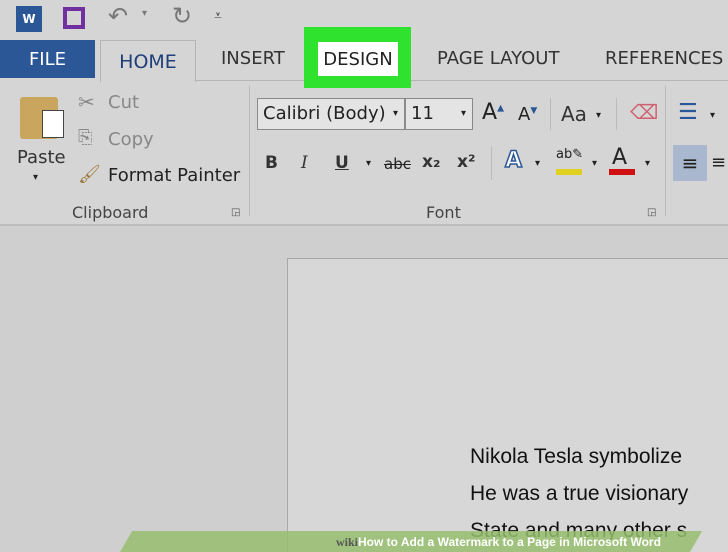 This screenshot has height=552, width=728. Describe the element at coordinates (29, 19) in the screenshot. I see `word-icon: W` at that location.